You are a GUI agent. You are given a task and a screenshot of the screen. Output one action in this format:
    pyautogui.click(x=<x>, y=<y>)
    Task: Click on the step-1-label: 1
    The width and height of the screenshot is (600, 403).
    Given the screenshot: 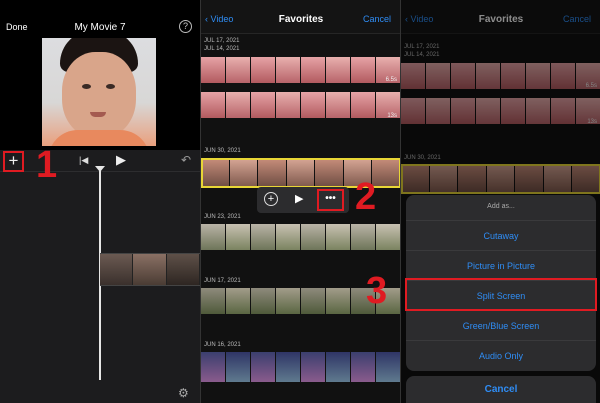 What is the action you would take?
    pyautogui.click(x=47, y=165)
    